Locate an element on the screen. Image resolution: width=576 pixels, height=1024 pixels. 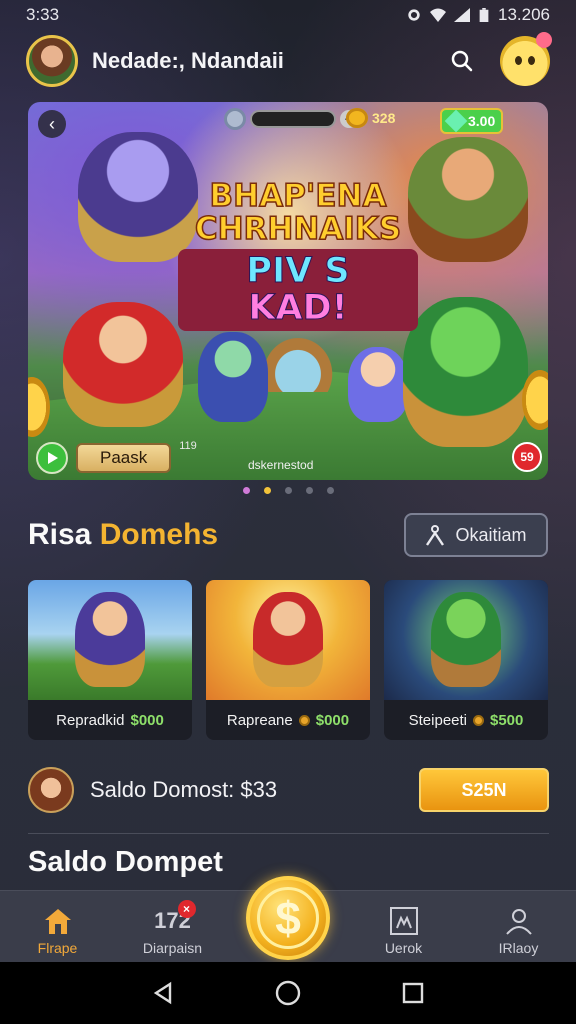
counter-icon: 172 × is located at coordinates (175, 918).